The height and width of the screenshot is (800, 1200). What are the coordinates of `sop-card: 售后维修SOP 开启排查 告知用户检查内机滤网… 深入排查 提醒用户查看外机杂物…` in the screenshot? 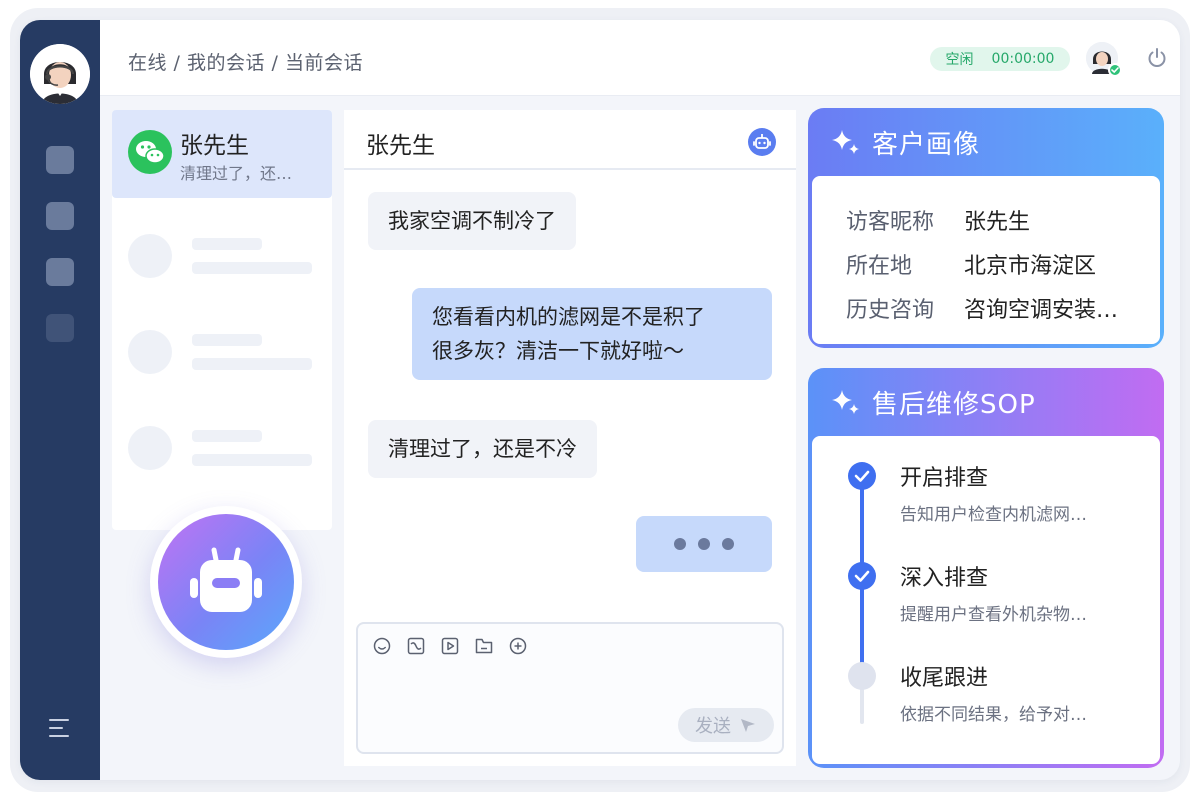 It's located at (986, 568).